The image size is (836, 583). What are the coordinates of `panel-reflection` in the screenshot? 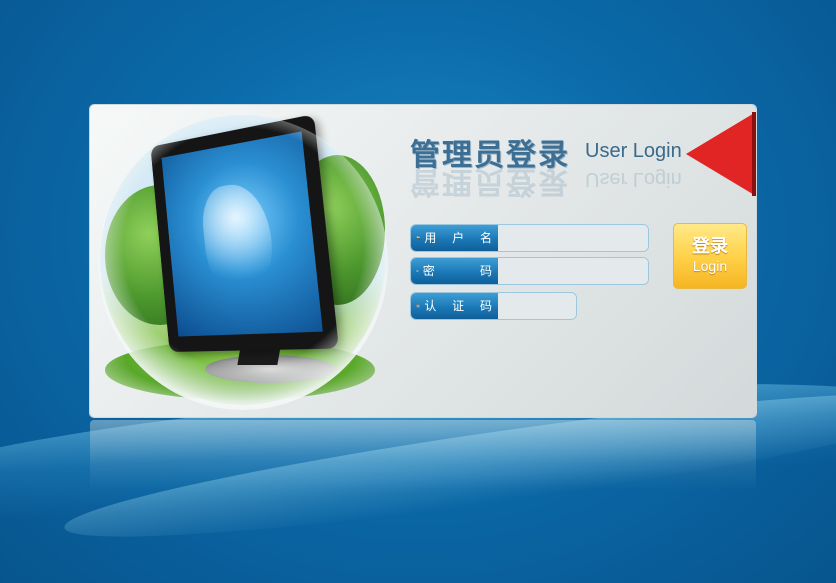 It's located at (423, 455).